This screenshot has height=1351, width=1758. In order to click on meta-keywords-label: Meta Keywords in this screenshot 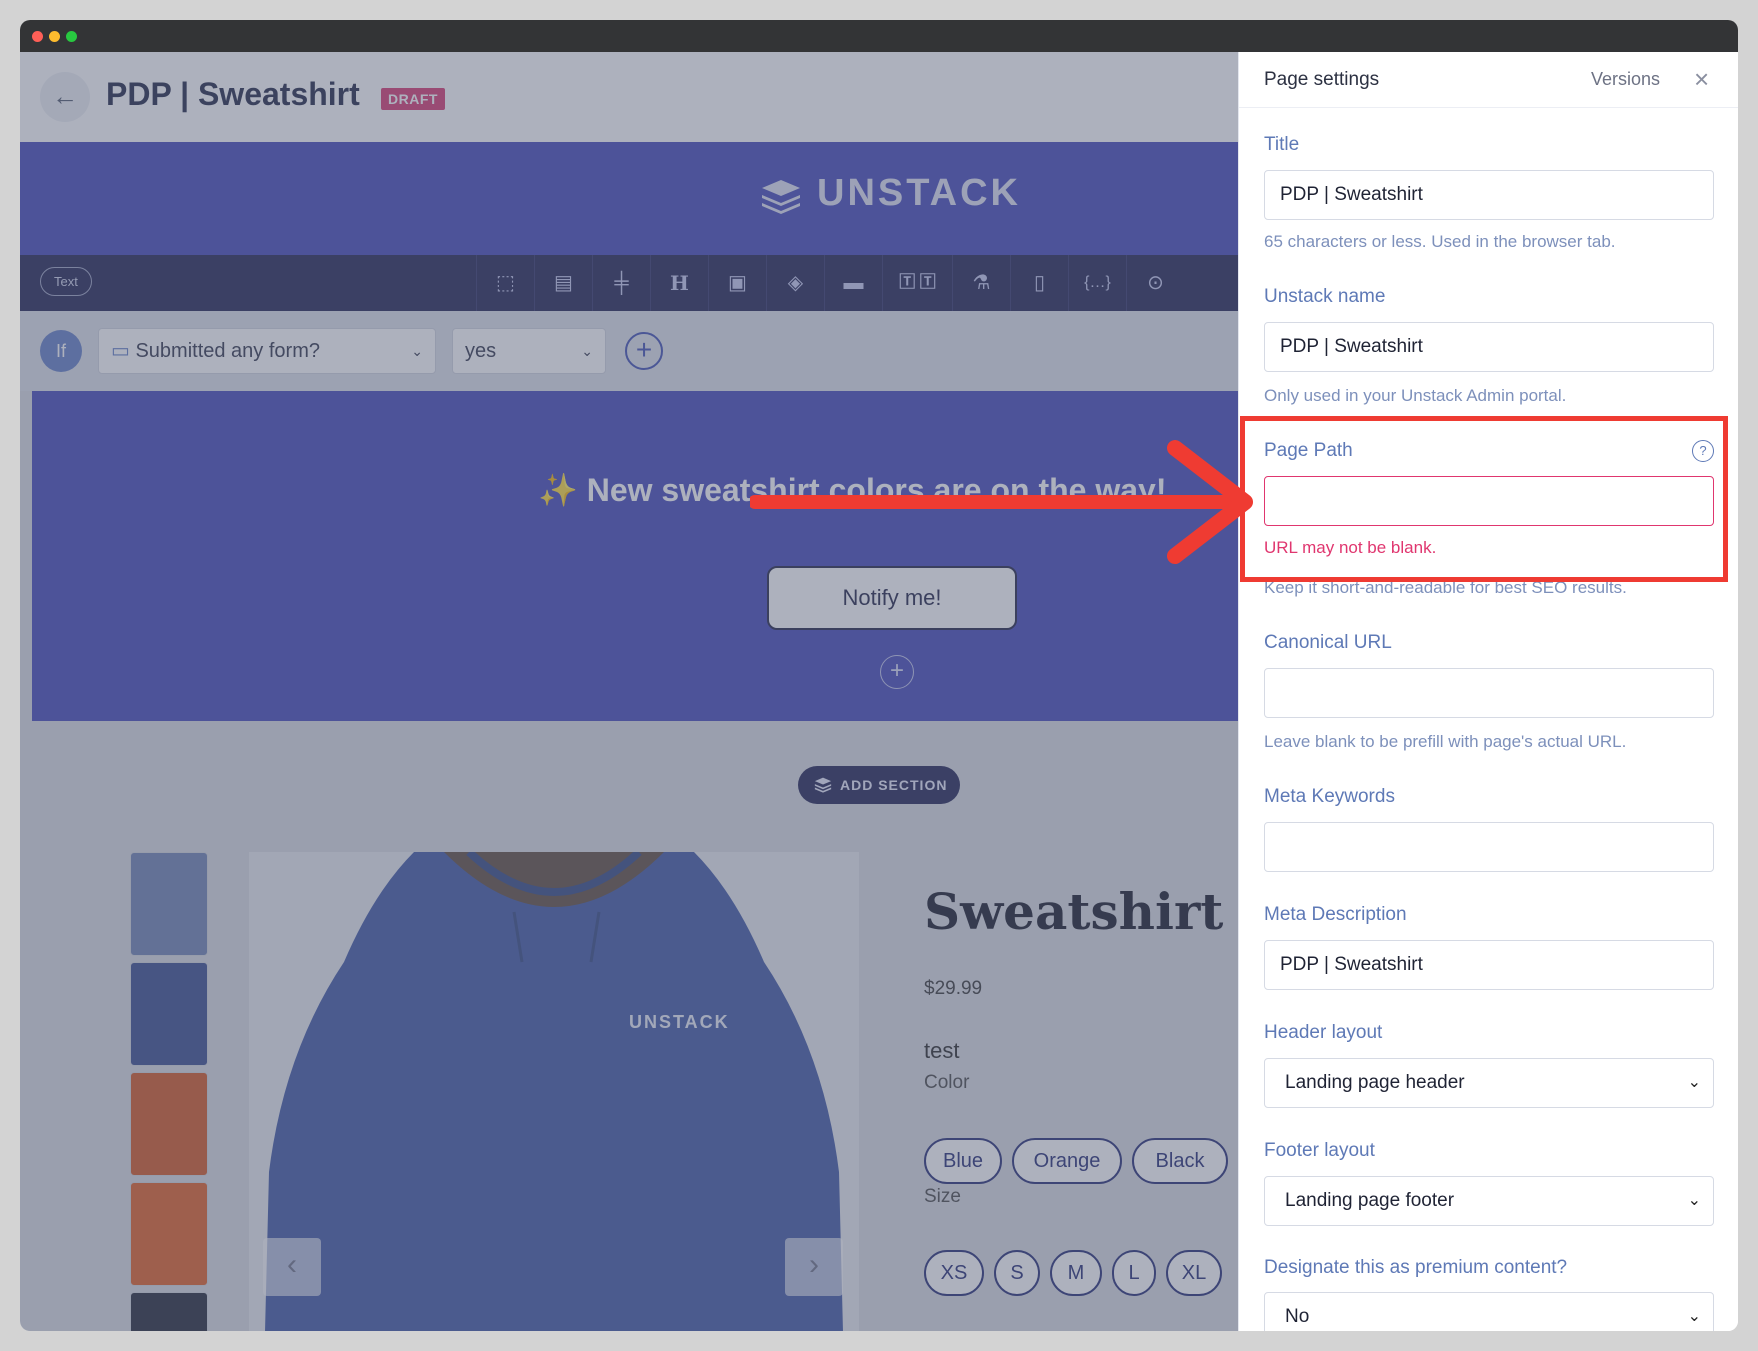, I will do `click(1329, 796)`.